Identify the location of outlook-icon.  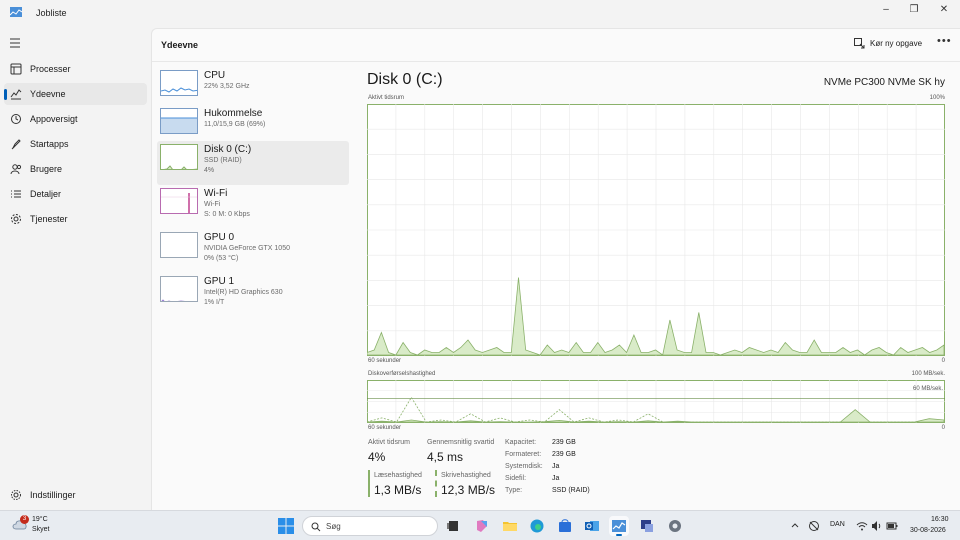
(592, 526).